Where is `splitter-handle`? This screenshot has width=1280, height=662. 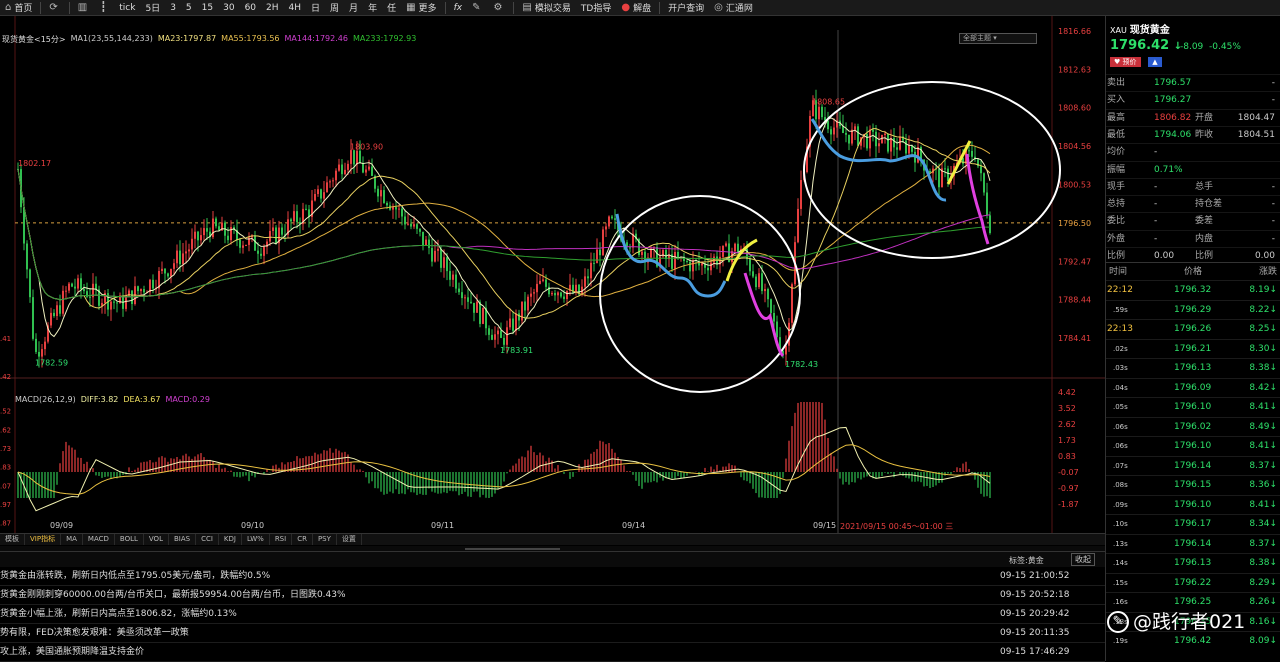
splitter-handle is located at coordinates (512, 549).